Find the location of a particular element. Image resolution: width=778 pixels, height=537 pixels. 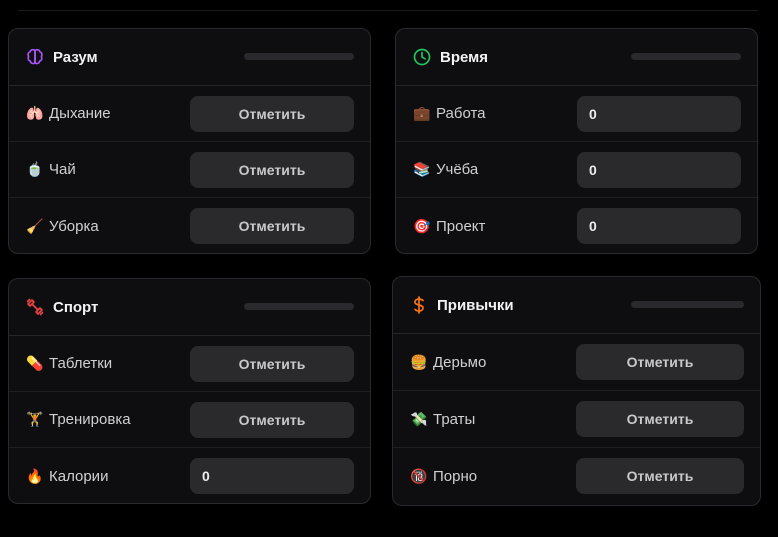

calories-input is located at coordinates (272, 476).